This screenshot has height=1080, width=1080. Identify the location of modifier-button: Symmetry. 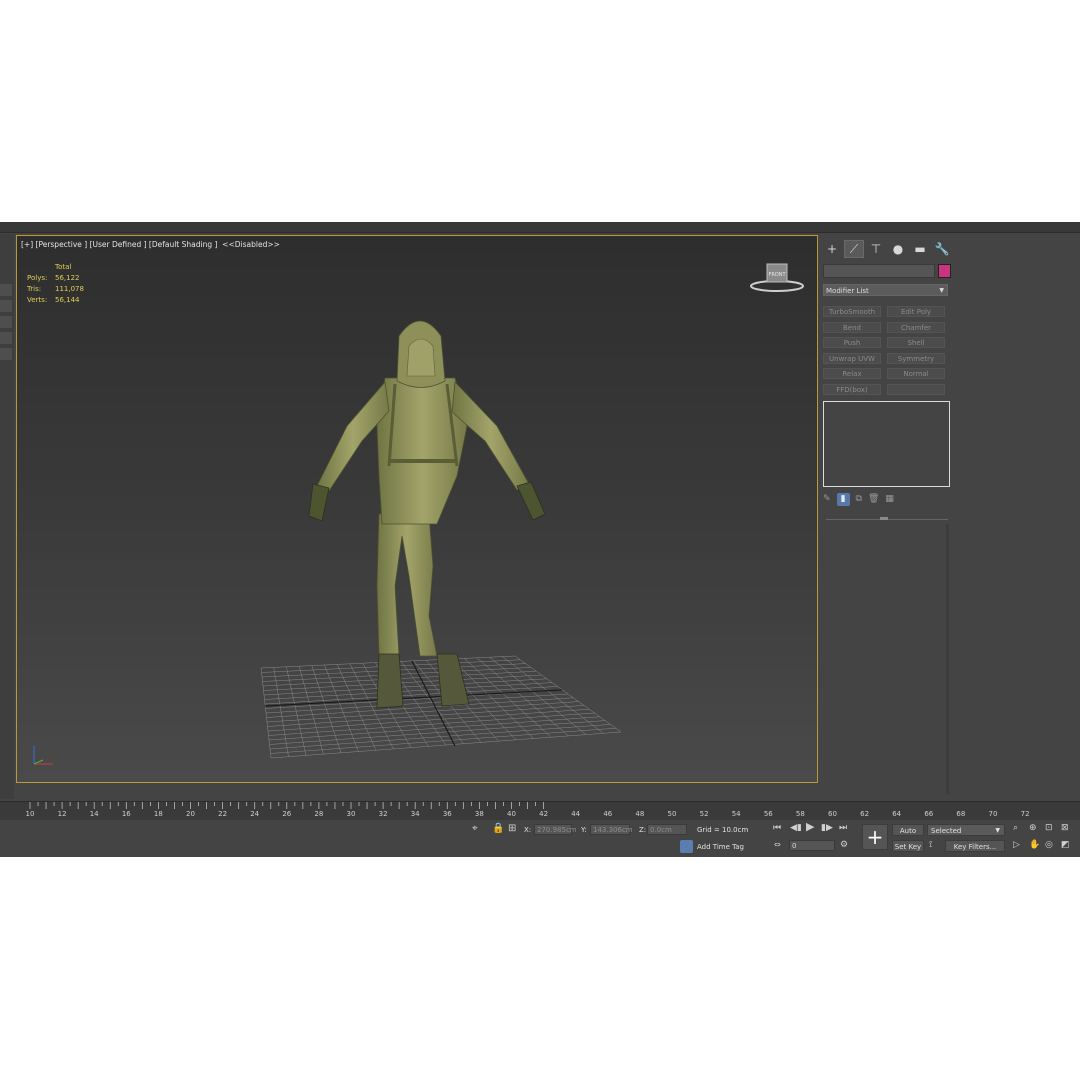
(916, 358).